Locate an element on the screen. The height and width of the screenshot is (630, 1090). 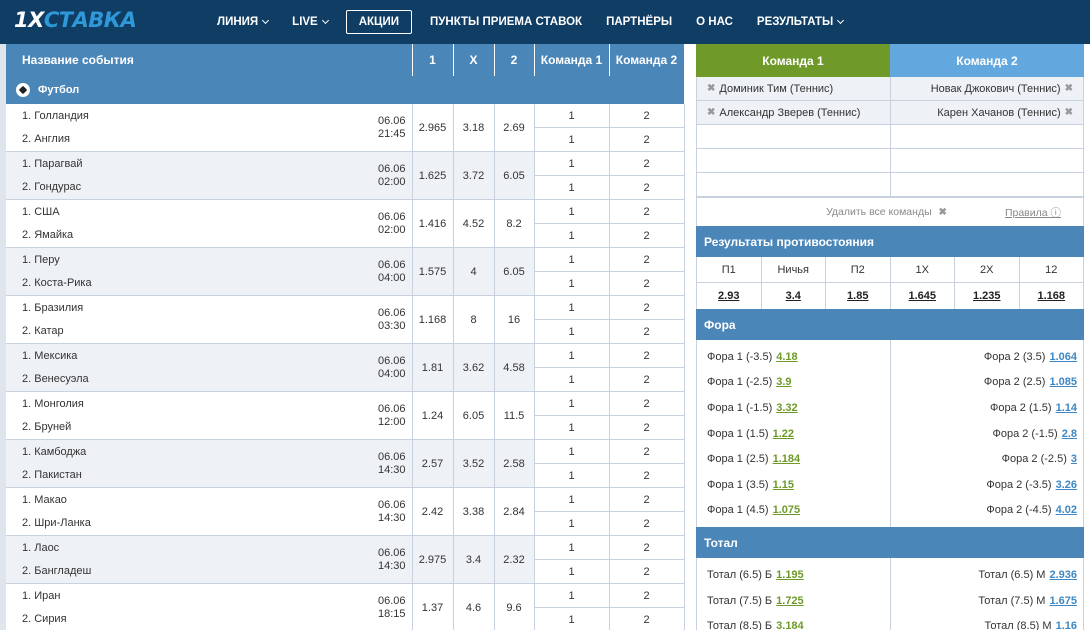
odds-2: 2.69 is located at coordinates (514, 128).